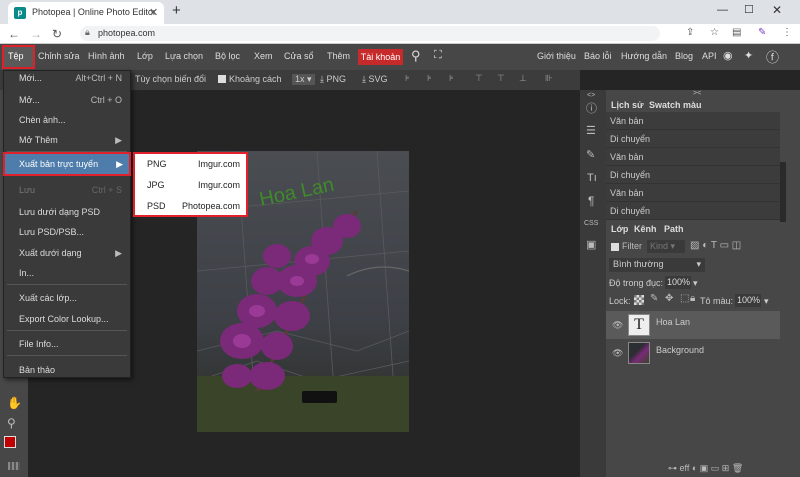 Image resolution: width=800 pixels, height=477 pixels. What do you see at coordinates (525, 79) in the screenshot?
I see `align-bottom-icon: ⊥` at bounding box center [525, 79].